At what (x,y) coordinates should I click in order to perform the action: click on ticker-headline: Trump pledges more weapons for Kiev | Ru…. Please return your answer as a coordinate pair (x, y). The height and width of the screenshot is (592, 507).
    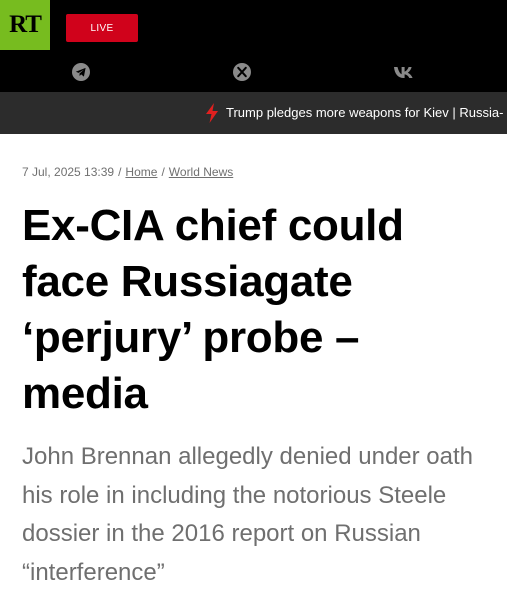
    Looking at the image, I should click on (364, 112).